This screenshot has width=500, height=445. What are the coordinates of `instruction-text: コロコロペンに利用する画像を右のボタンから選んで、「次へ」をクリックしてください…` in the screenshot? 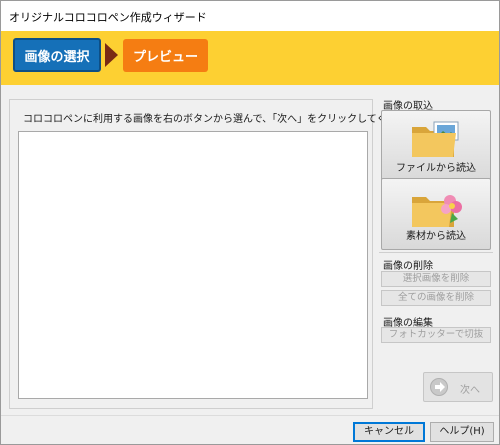 It's located at (225, 119).